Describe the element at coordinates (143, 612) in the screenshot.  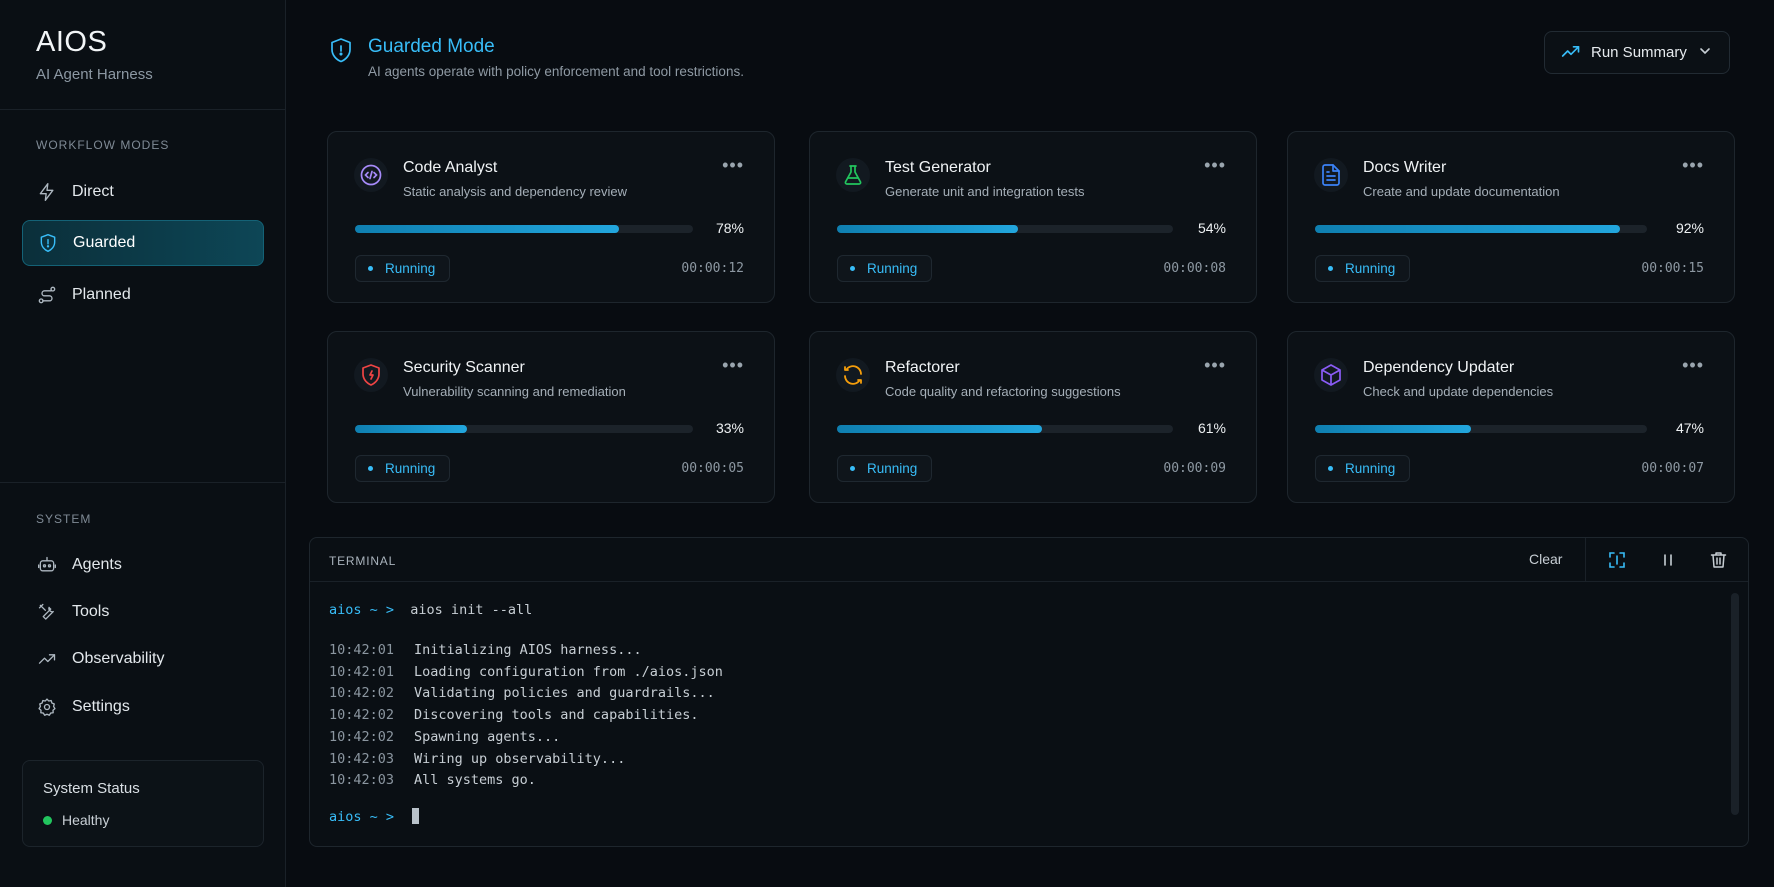
I see `nav-item-tools: Tools` at that location.